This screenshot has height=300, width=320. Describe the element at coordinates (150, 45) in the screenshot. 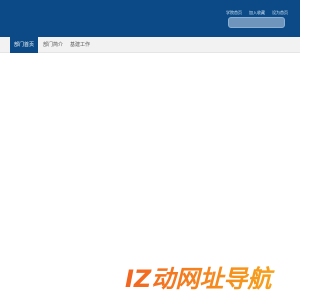

I see `main-nav: 部门首页 部门简介 基建工作` at that location.